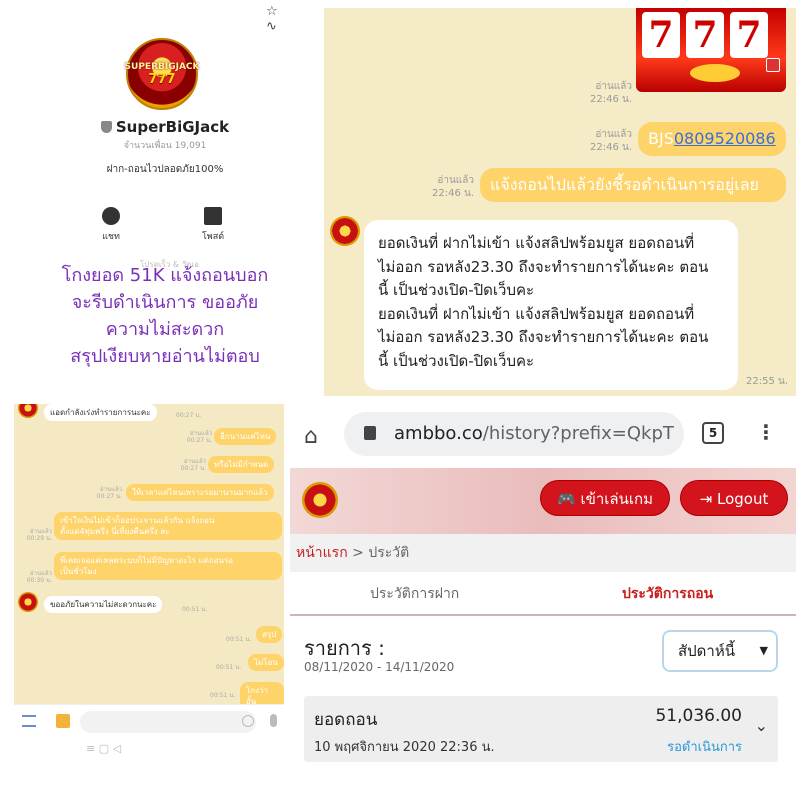 This screenshot has height=800, width=800. What do you see at coordinates (149, 751) in the screenshot?
I see `android-nav-bar: ≡ ▢ ◁` at bounding box center [149, 751].